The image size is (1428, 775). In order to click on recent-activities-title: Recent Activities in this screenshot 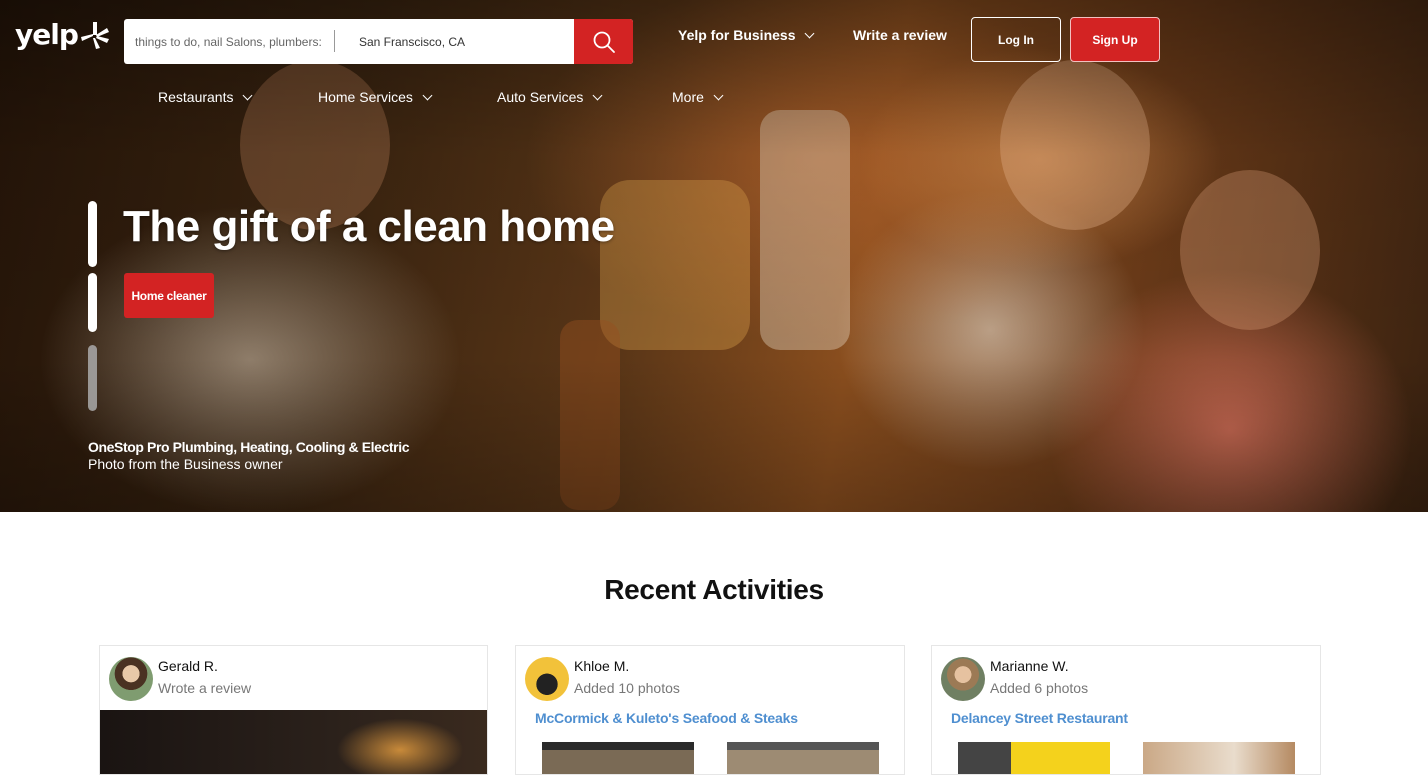, I will do `click(714, 589)`.